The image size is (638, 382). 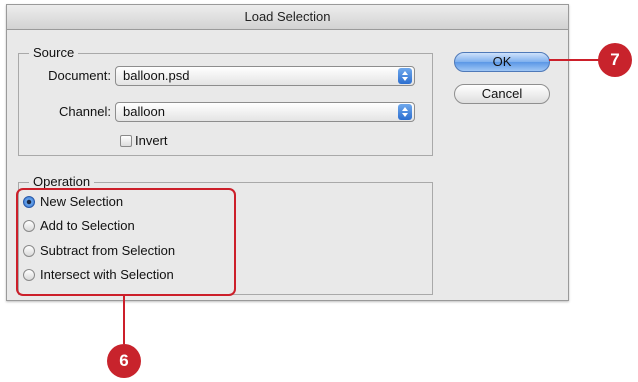 I want to click on ok-callout-badge: 7, so click(x=615, y=60).